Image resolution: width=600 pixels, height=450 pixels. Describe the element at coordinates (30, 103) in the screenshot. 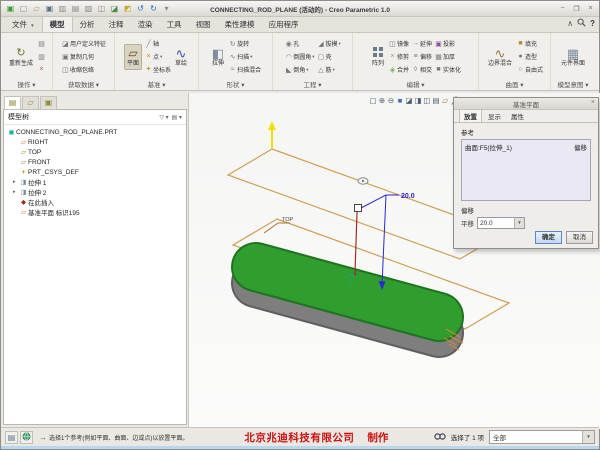

I see `tab-folder-browser: ▱` at that location.